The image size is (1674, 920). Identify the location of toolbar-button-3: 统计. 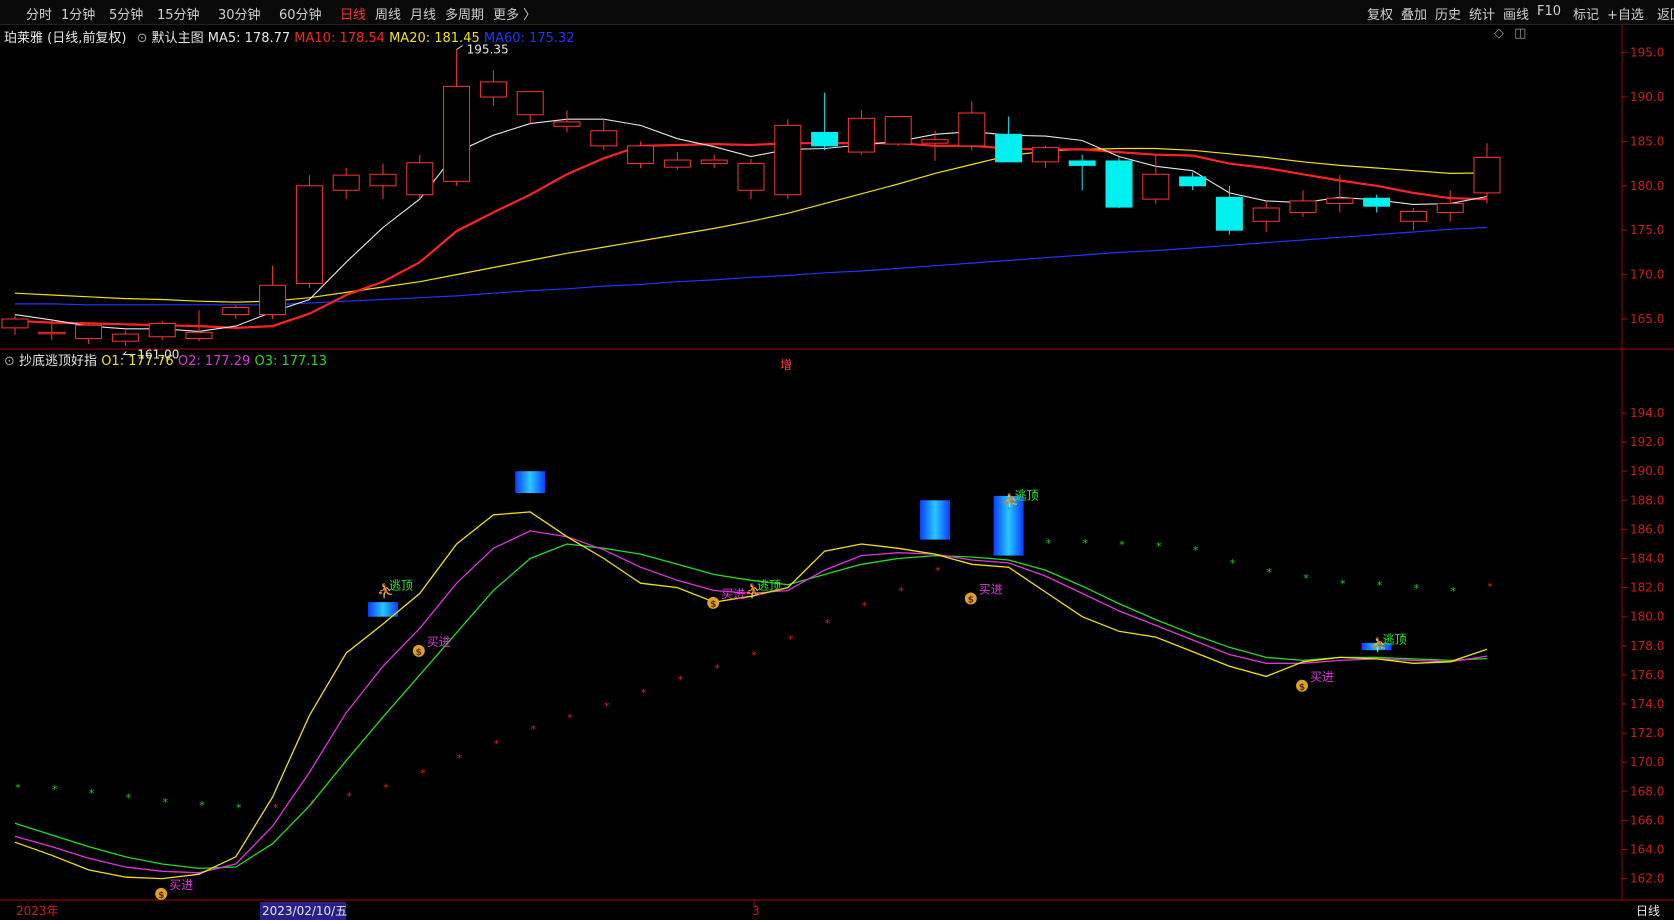
(1482, 13).